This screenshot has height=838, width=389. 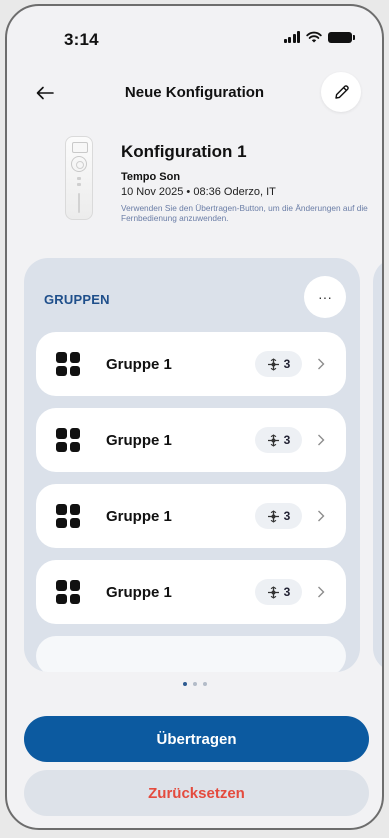 What do you see at coordinates (81, 39) in the screenshot?
I see `status-time: 3:14` at bounding box center [81, 39].